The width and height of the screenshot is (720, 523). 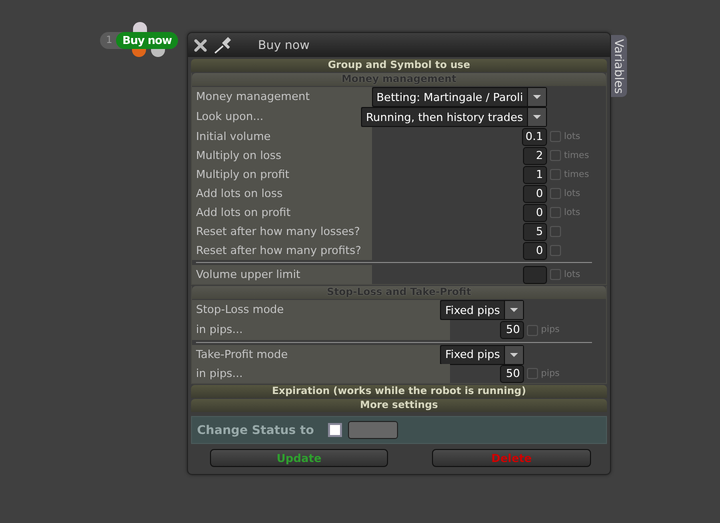 I want to click on input-field: 0.1, so click(x=534, y=137).